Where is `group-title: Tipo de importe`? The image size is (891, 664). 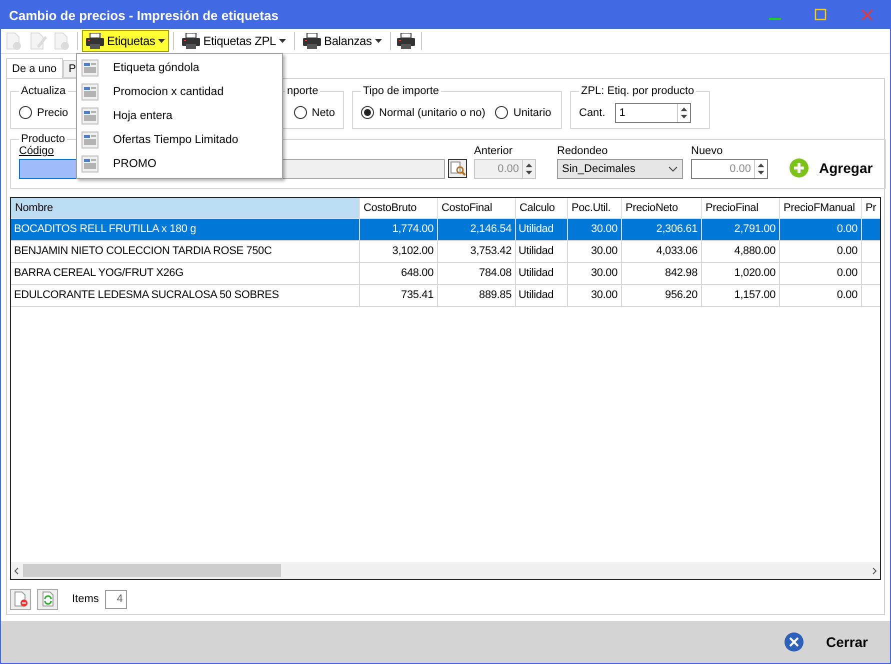
group-title: Tipo de importe is located at coordinates (401, 91).